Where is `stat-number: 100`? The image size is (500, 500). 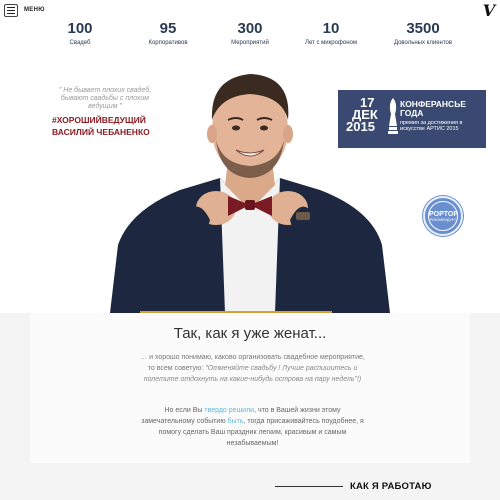 stat-number: 100 is located at coordinates (80, 28).